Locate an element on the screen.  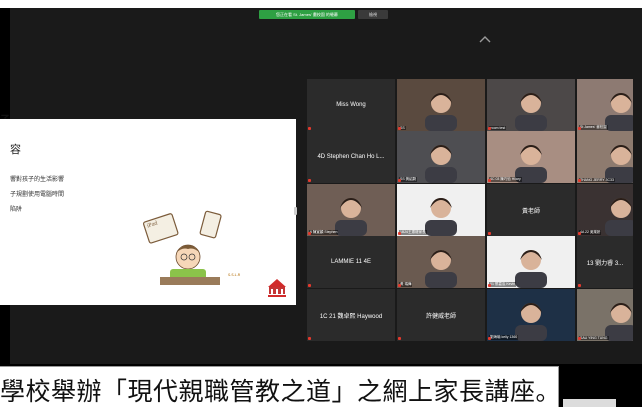
participant-name: 1C 21 魏卓熙 Haywood is located at coordinates (351, 316).